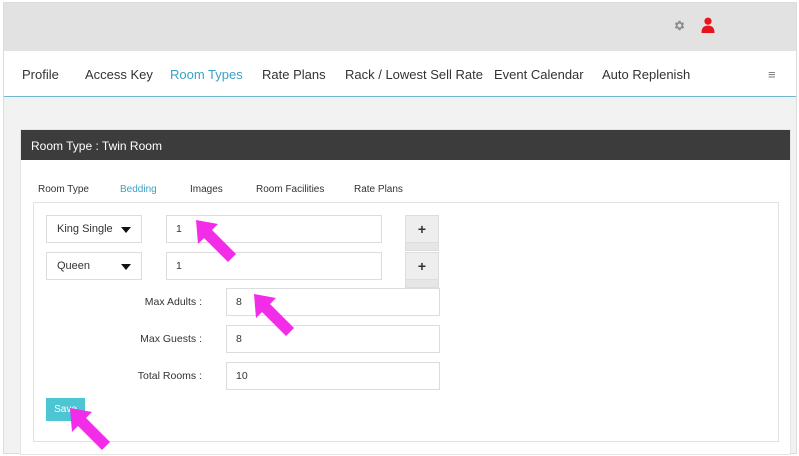 This screenshot has width=799, height=456. Describe the element at coordinates (378, 189) in the screenshot. I see `tab-rate-plans: Rate Plans` at that location.